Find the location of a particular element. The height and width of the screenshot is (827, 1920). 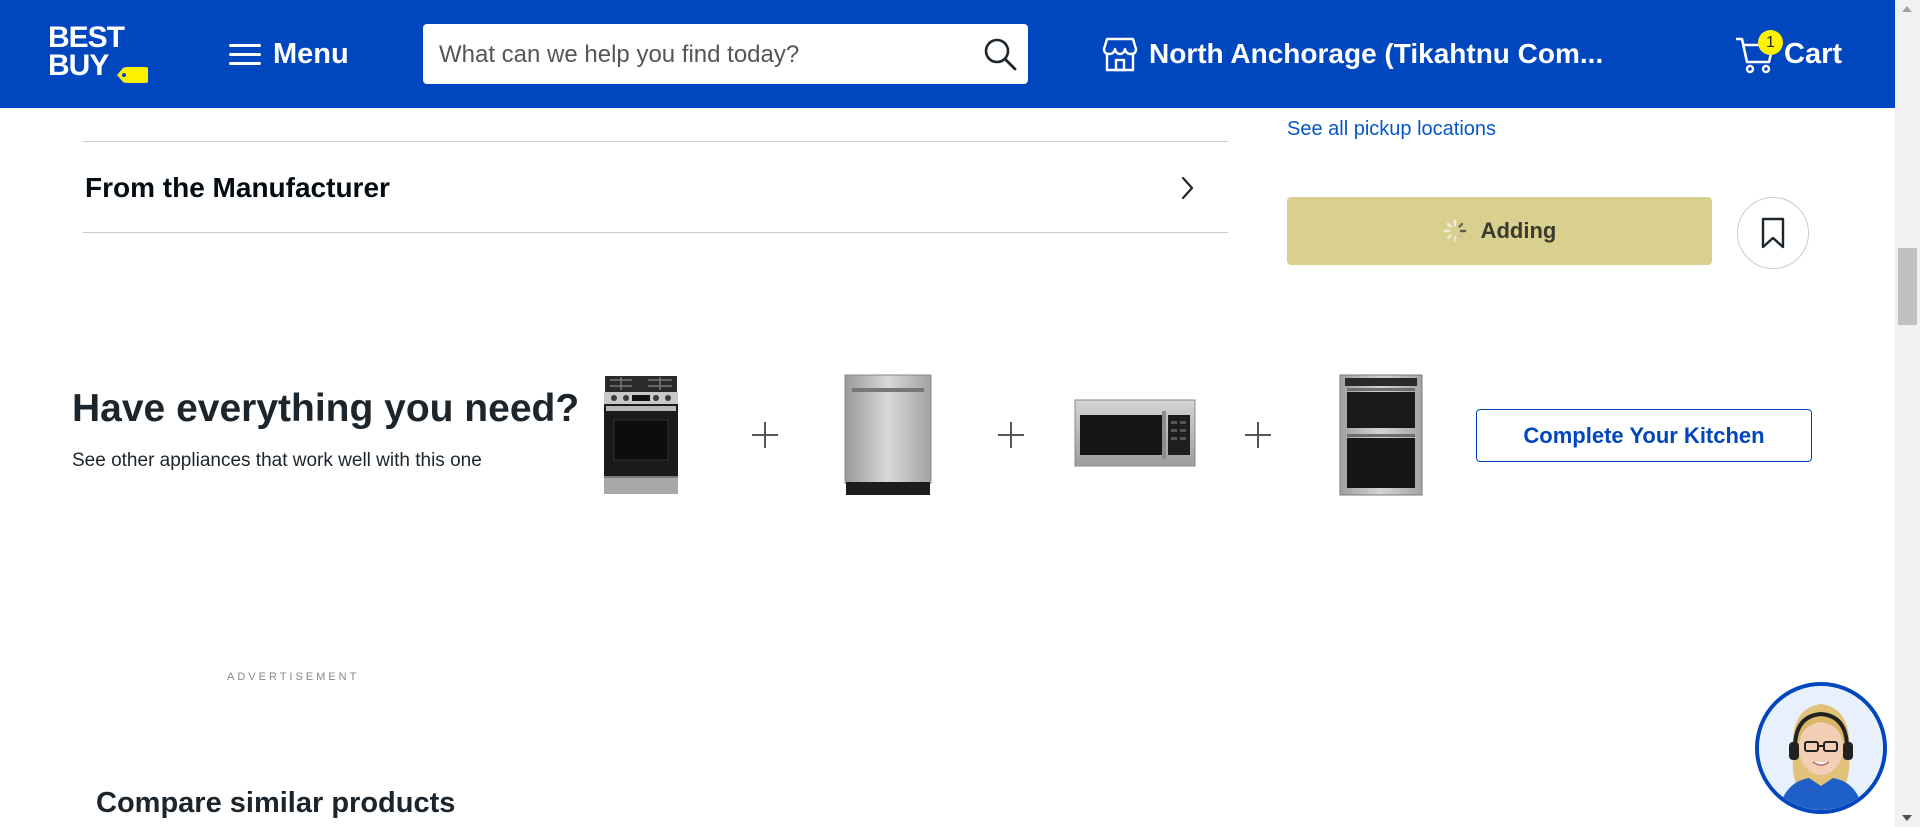

cart-button: 1 Cart is located at coordinates (1788, 54).